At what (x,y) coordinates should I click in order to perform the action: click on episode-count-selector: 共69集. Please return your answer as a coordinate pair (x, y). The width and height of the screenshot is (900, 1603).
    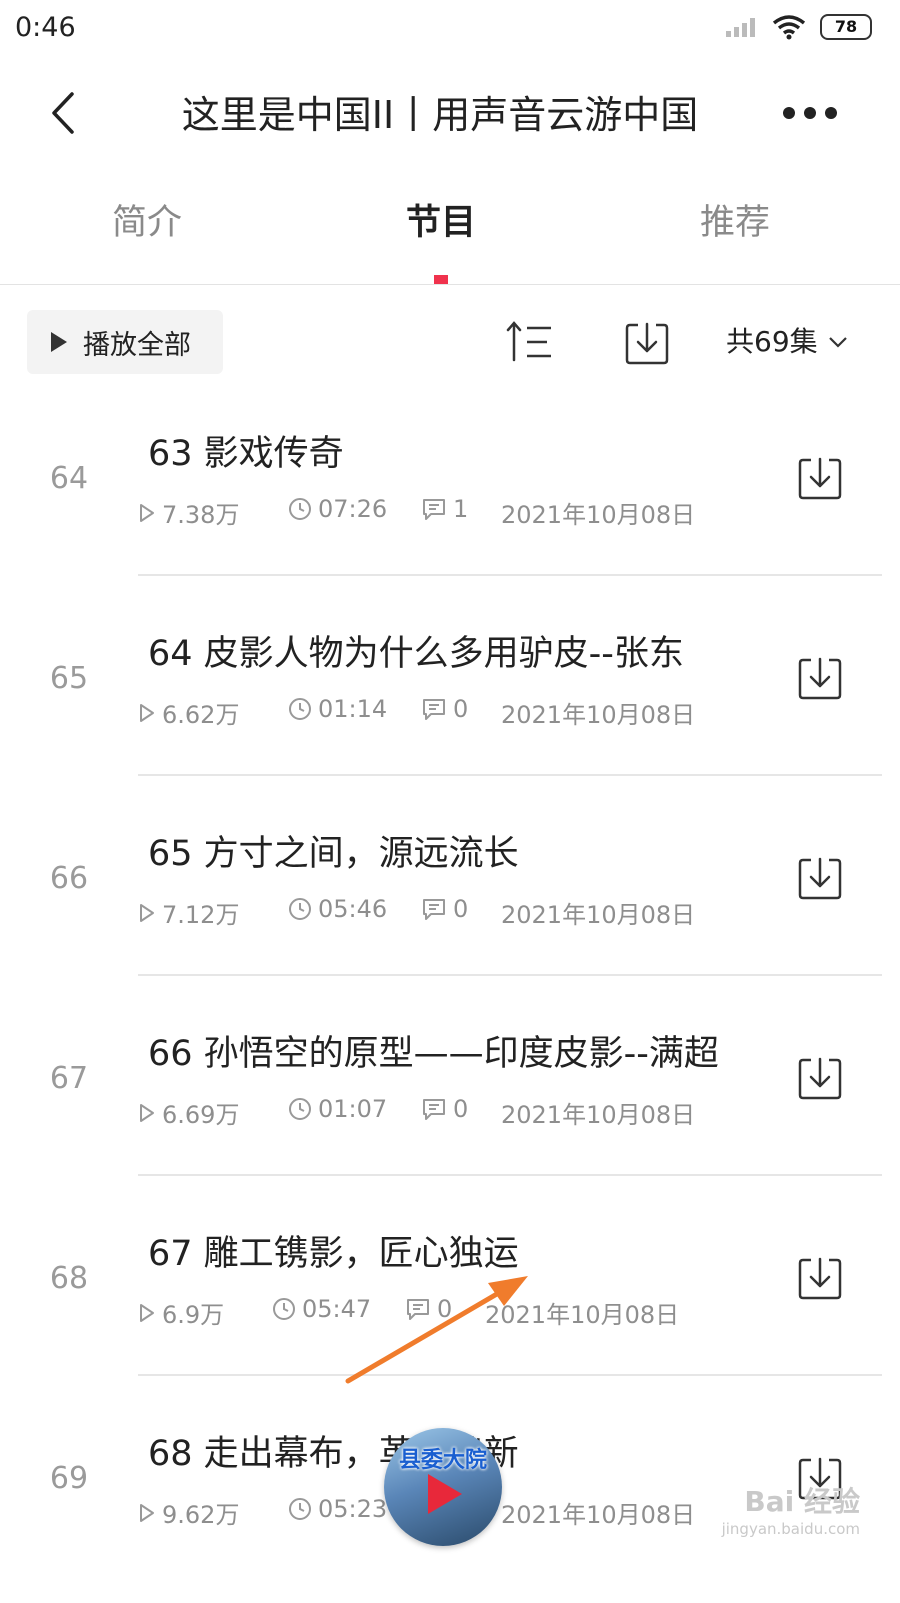
    Looking at the image, I should click on (787, 342).